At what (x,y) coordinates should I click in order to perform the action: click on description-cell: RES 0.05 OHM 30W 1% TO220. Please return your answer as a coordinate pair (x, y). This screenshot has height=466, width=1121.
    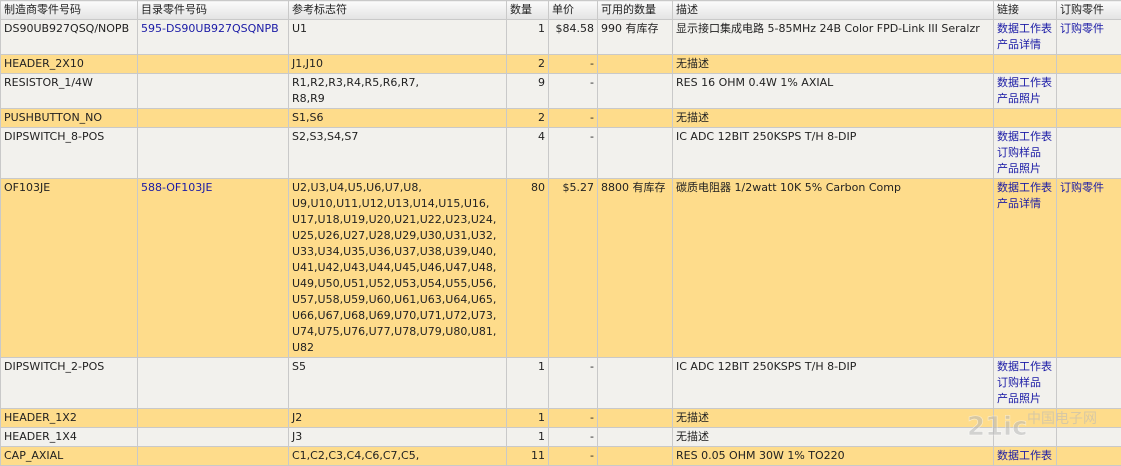
    Looking at the image, I should click on (833, 456).